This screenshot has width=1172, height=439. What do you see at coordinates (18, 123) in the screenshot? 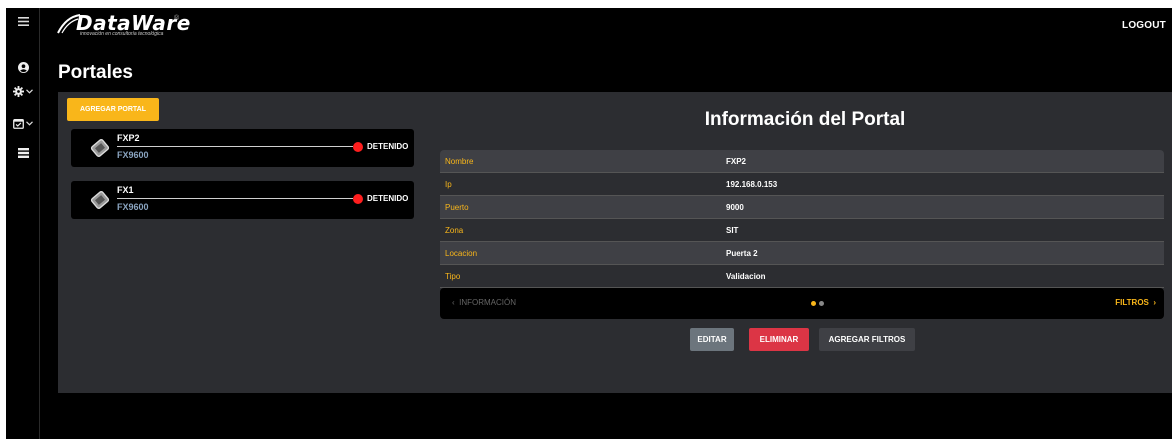
I see `calendar-check-icon` at bounding box center [18, 123].